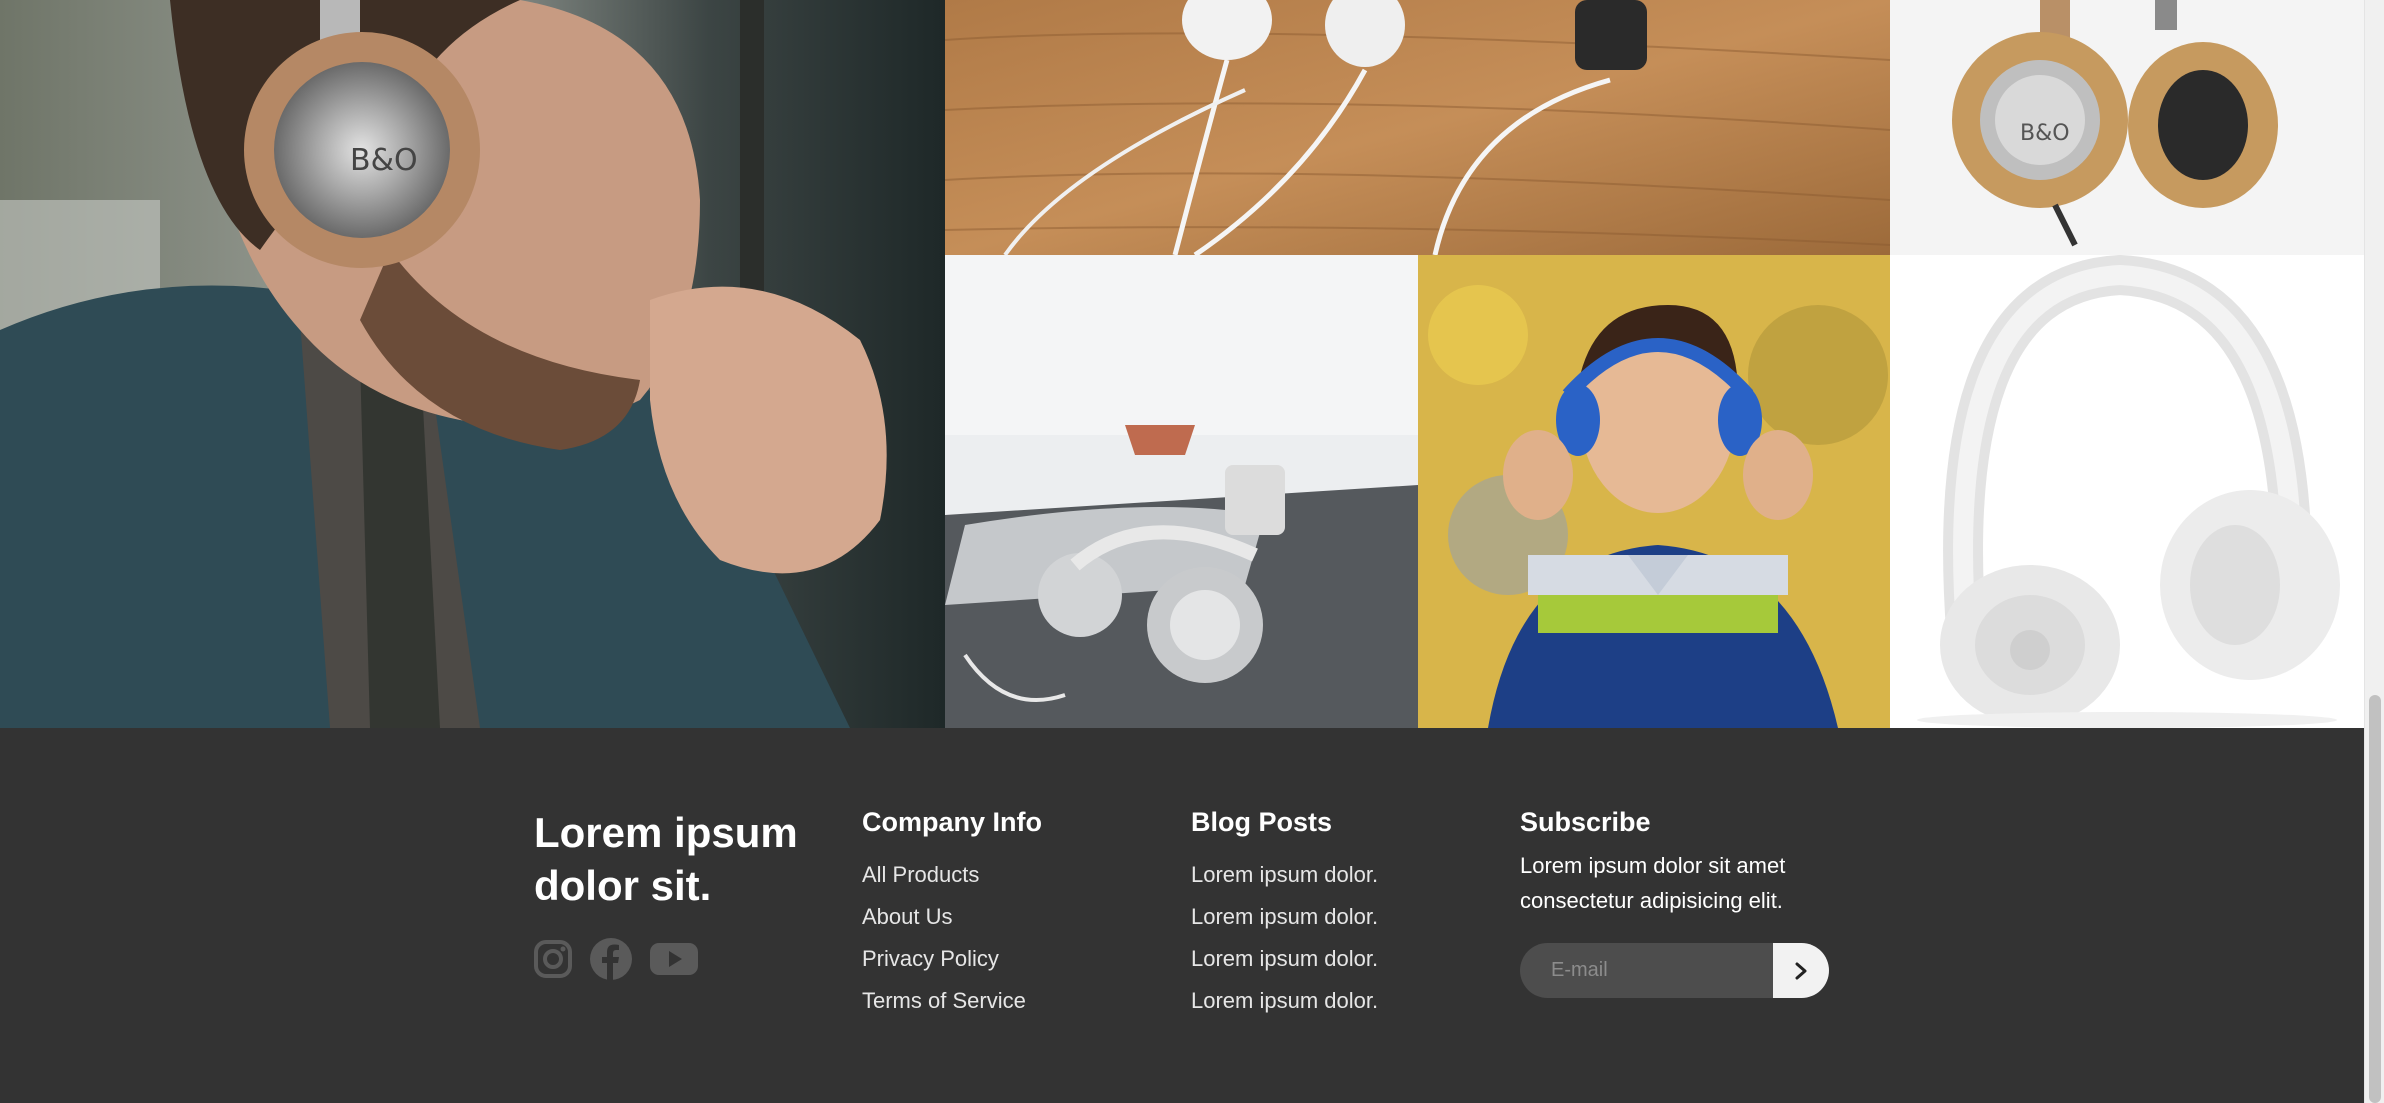 The height and width of the screenshot is (1103, 2384). Describe the element at coordinates (952, 1001) in the screenshot. I see `terms-of-service-link: Terms of Service` at that location.